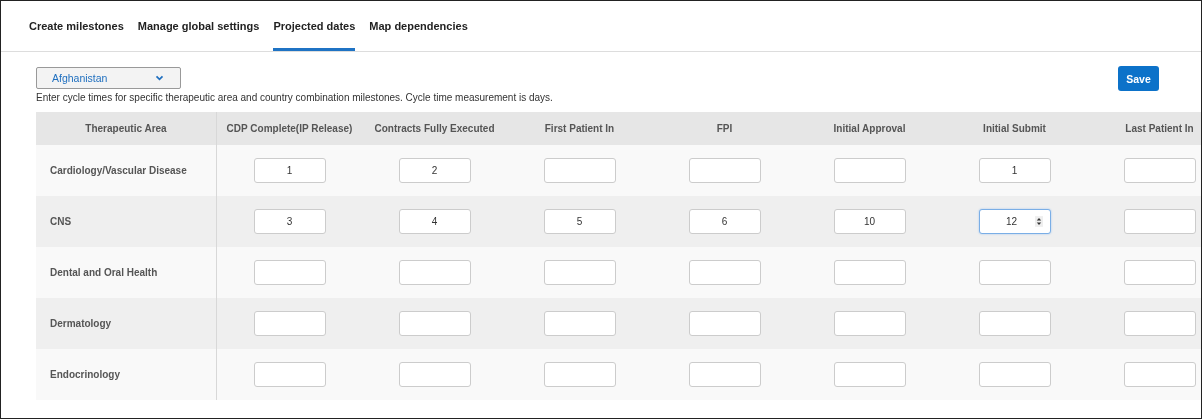 The image size is (1202, 419). I want to click on chevron-down-icon, so click(159, 78).